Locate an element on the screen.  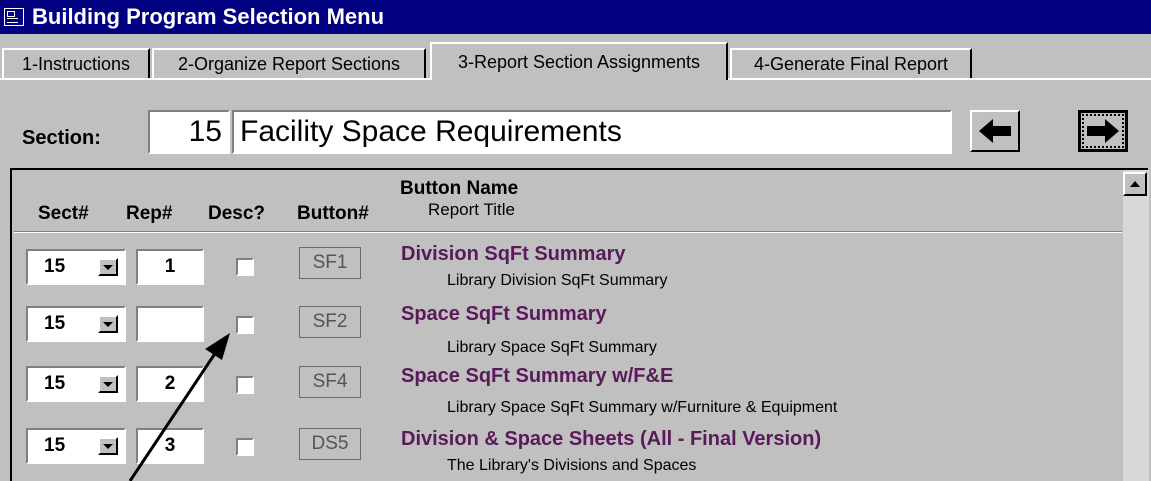
col-header-button: Button# is located at coordinates (333, 213).